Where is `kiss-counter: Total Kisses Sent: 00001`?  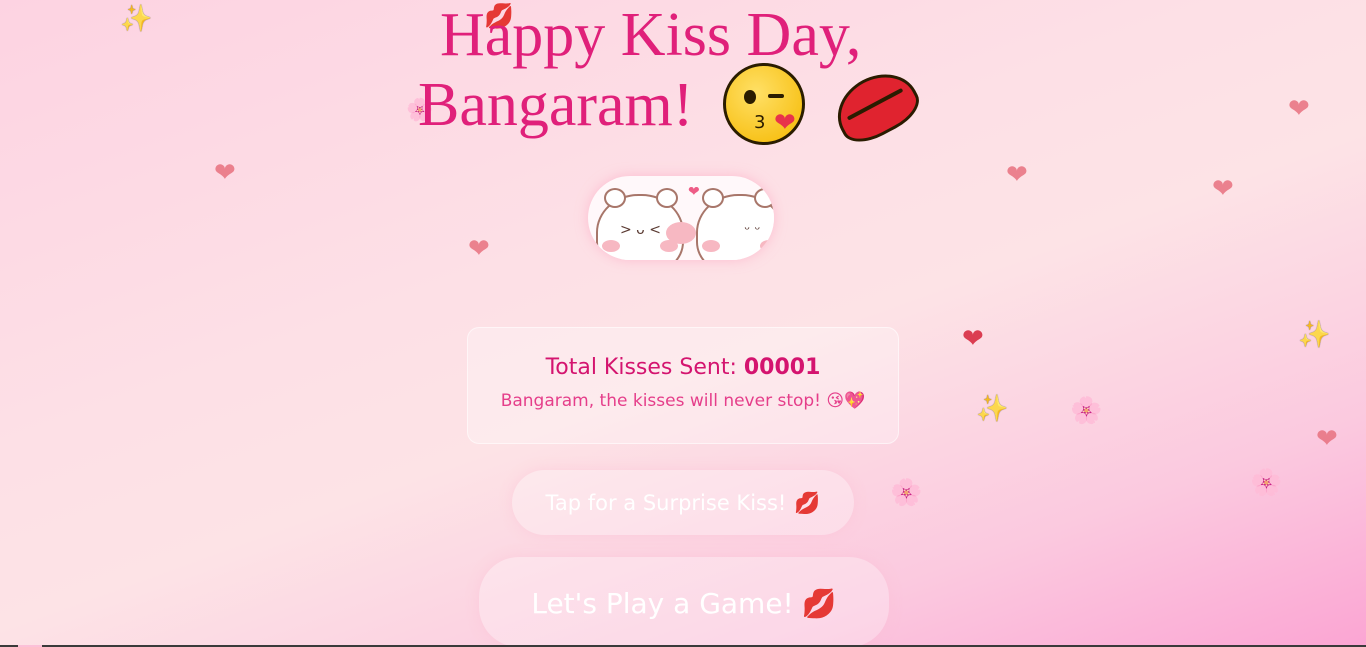
kiss-counter: Total Kisses Sent: 00001 is located at coordinates (683, 367).